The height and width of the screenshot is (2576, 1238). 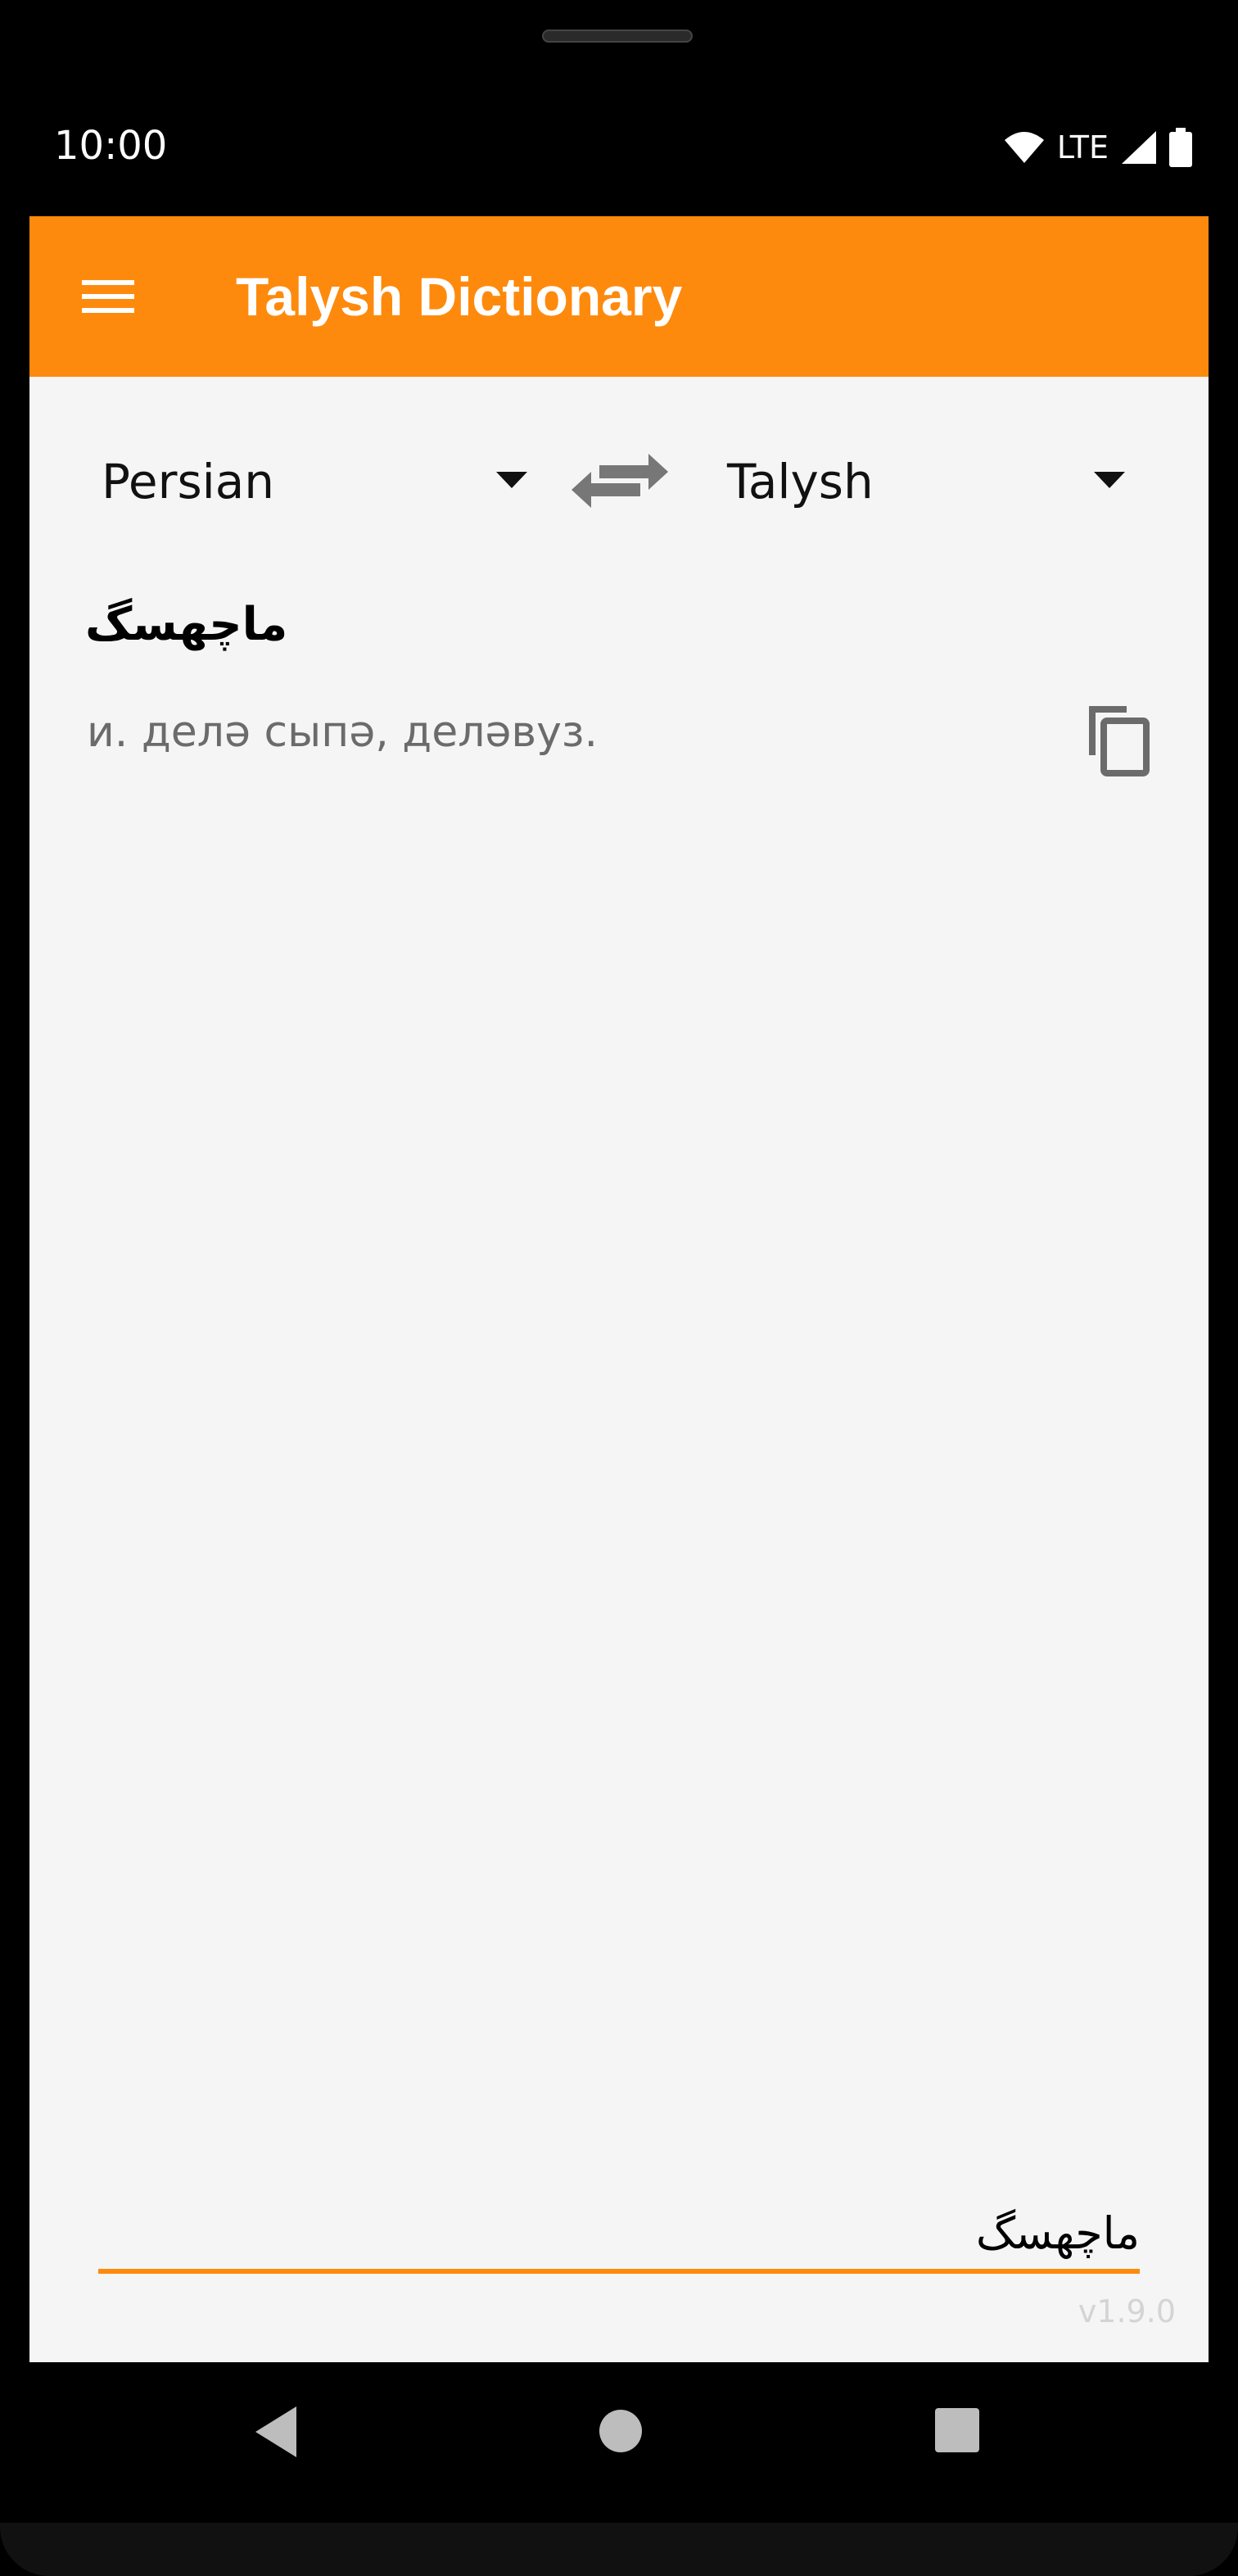 I want to click on lte-label: LTE, so click(x=1083, y=147).